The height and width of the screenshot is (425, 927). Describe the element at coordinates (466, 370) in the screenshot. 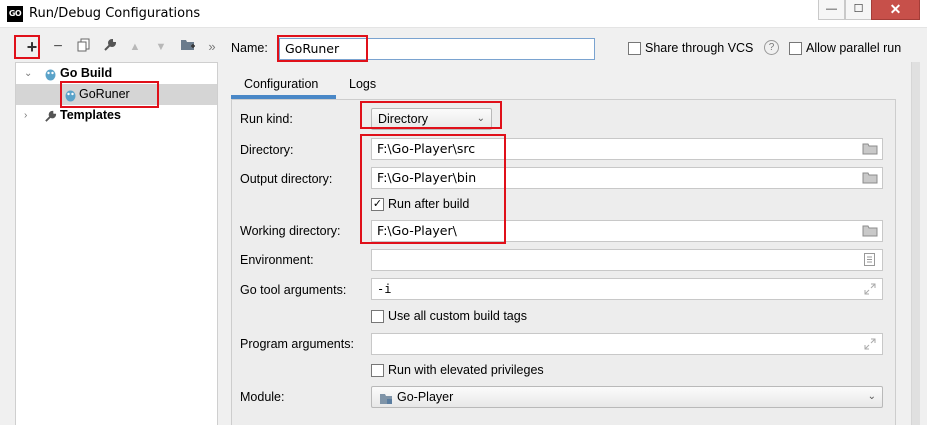

I see `elevated-privileges-label: Run with elevated privileges` at that location.